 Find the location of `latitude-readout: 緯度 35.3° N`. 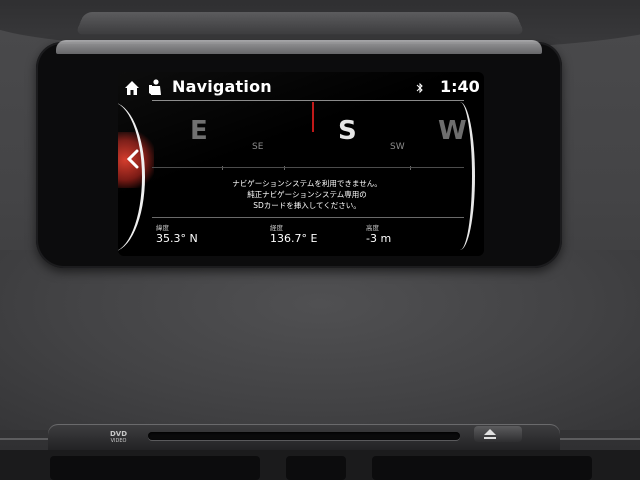

latitude-readout: 緯度 35.3° N is located at coordinates (177, 233).